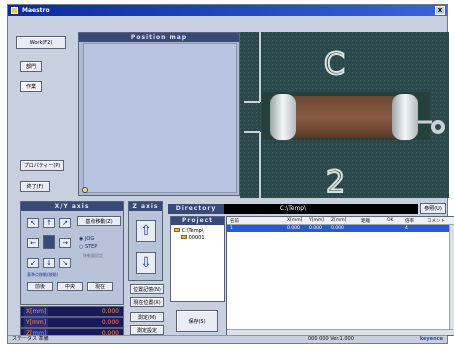 The image size is (454, 349). Describe the element at coordinates (160, 118) in the screenshot. I see `position-map-canvas` at that location.